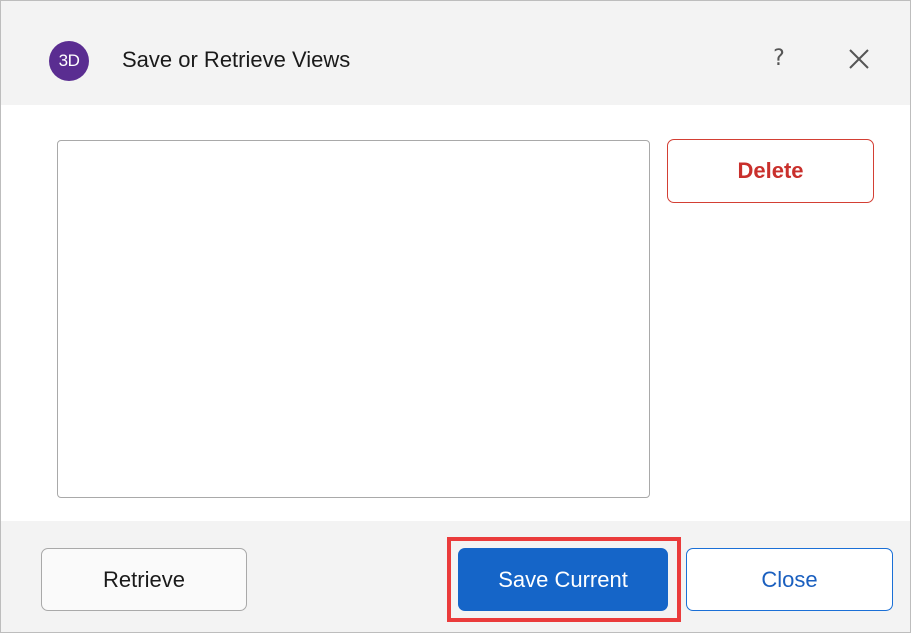 This screenshot has height=635, width=913. I want to click on delete-button: Delete, so click(770, 171).